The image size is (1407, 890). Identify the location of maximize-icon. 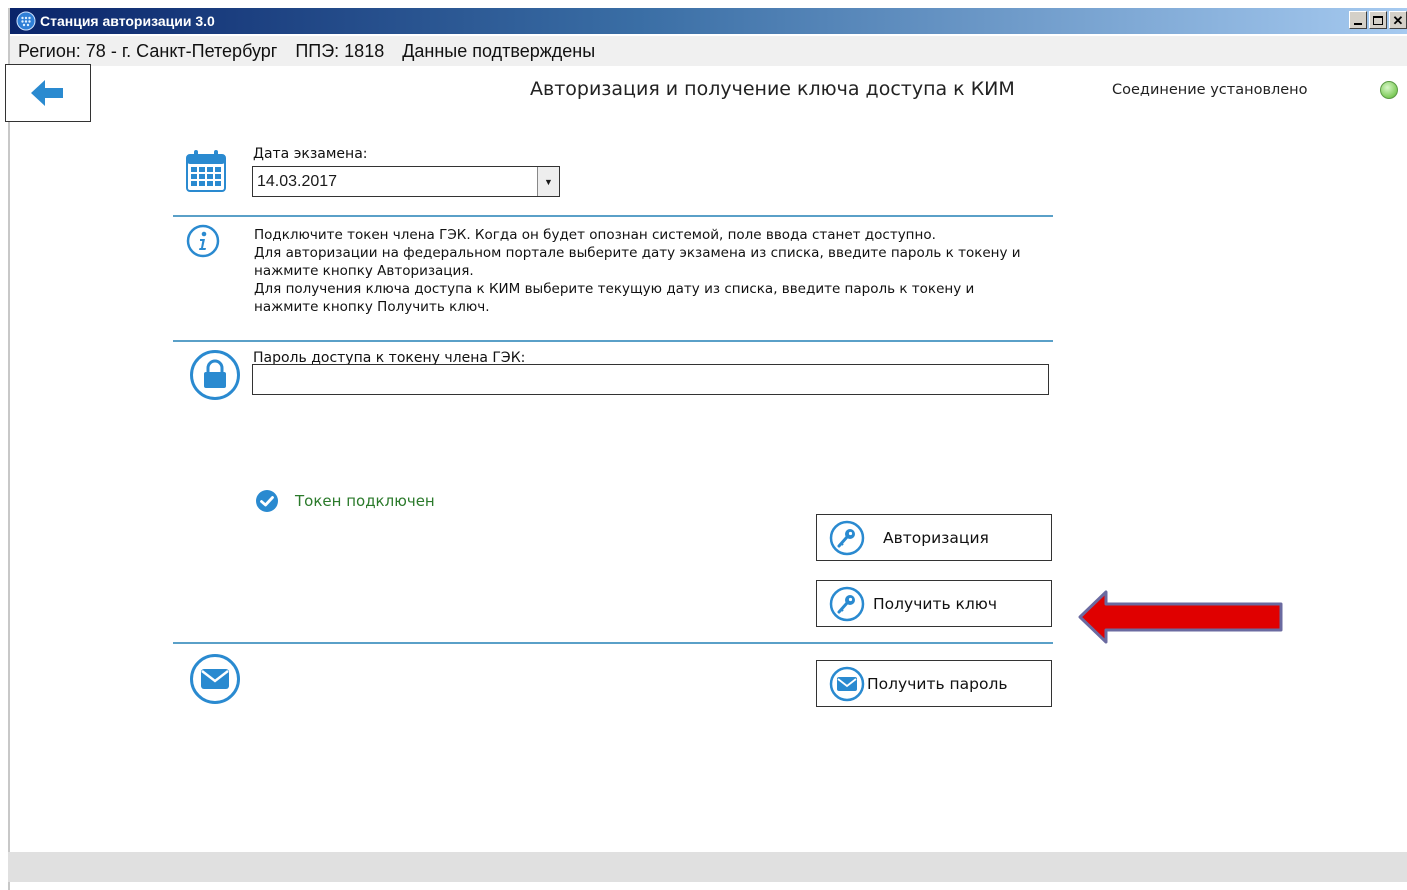
(1378, 20).